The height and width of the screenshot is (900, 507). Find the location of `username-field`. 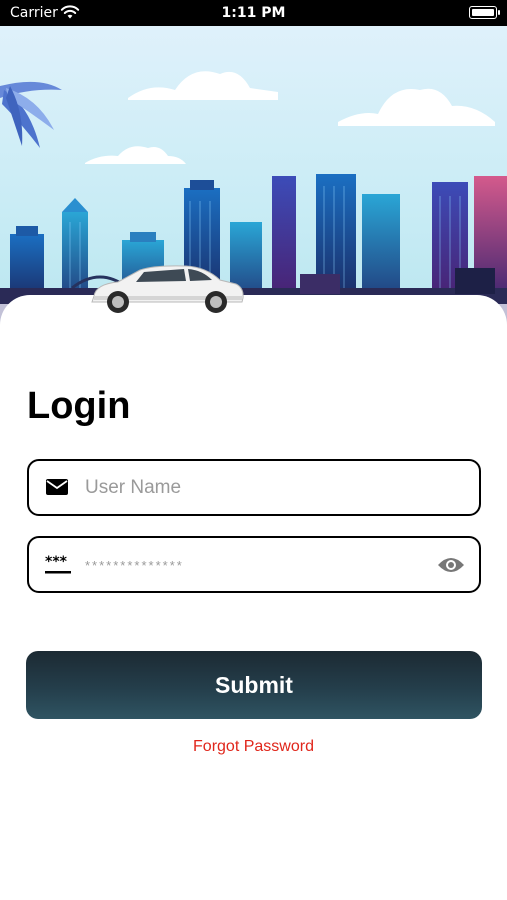

username-field is located at coordinates (254, 487).